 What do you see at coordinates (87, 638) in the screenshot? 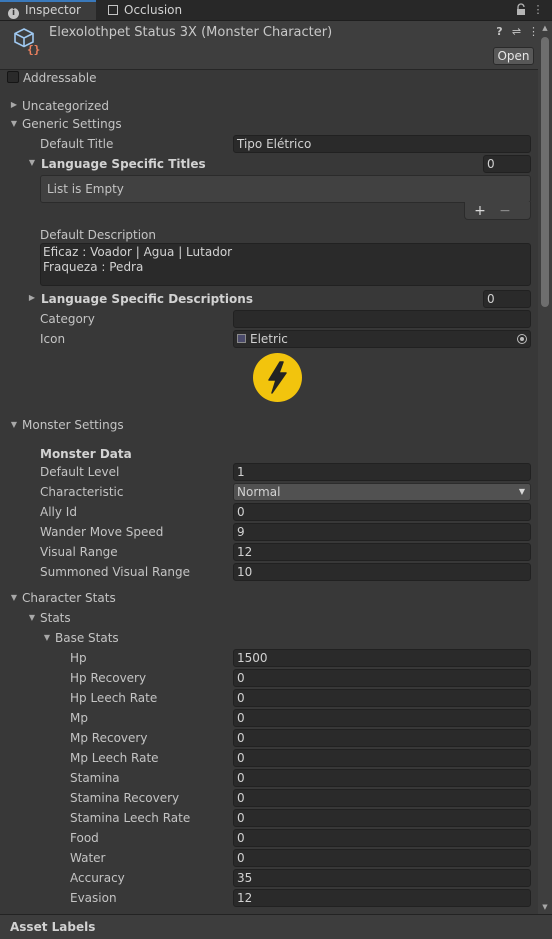
I see `foldout-base-stats: Base Stats` at bounding box center [87, 638].